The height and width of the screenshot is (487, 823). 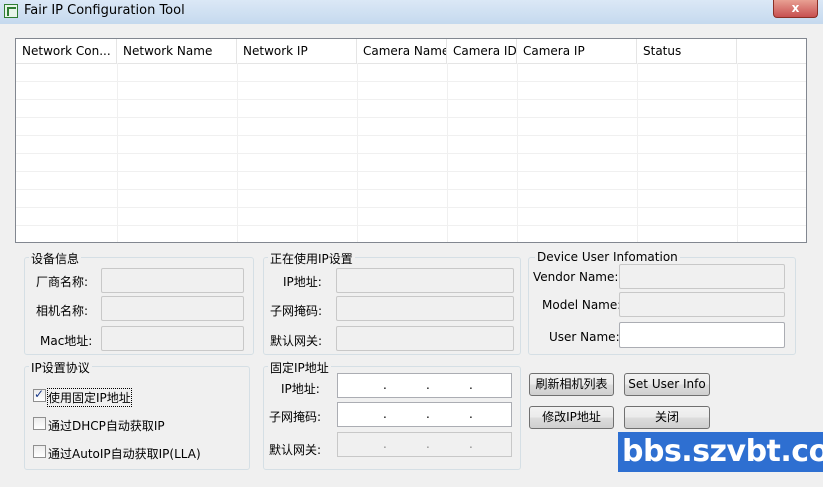 What do you see at coordinates (571, 384) in the screenshot?
I see `refresh-camera-list-button: 刷新相机列表` at bounding box center [571, 384].